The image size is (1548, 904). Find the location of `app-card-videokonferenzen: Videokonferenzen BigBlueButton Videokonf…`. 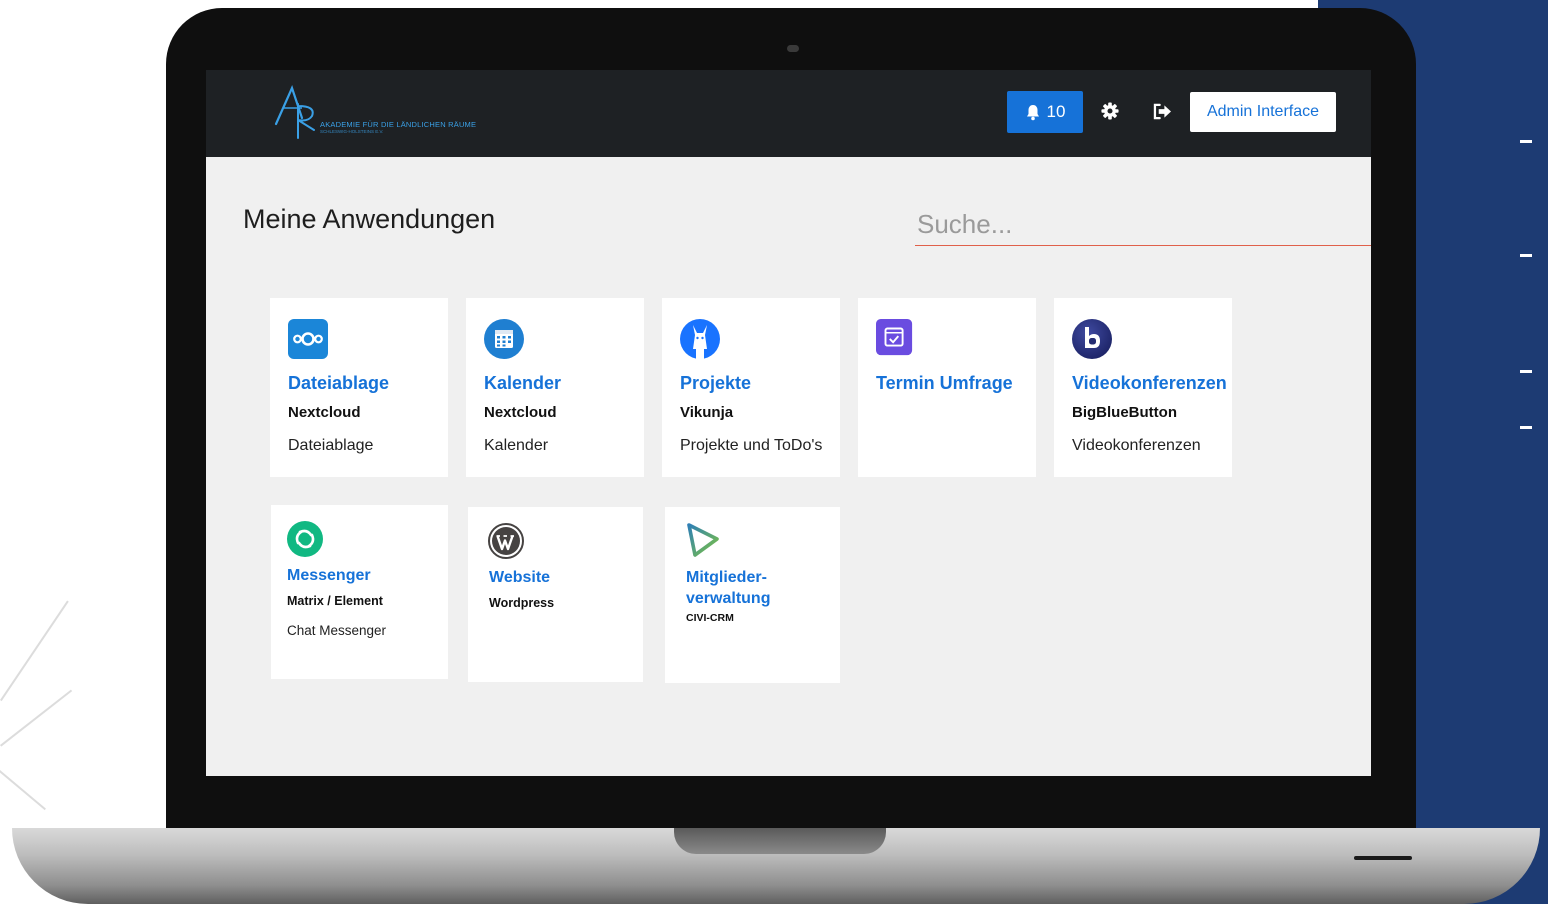

app-card-videokonferenzen: Videokonferenzen BigBlueButton Videokonf… is located at coordinates (1143, 387).